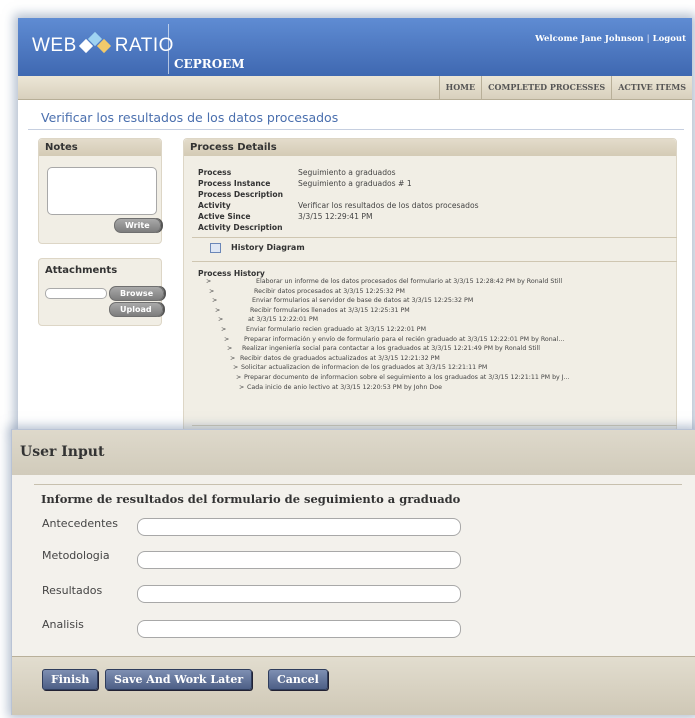  Describe the element at coordinates (234, 183) in the screenshot. I see `detail-label: Process Instance` at that location.